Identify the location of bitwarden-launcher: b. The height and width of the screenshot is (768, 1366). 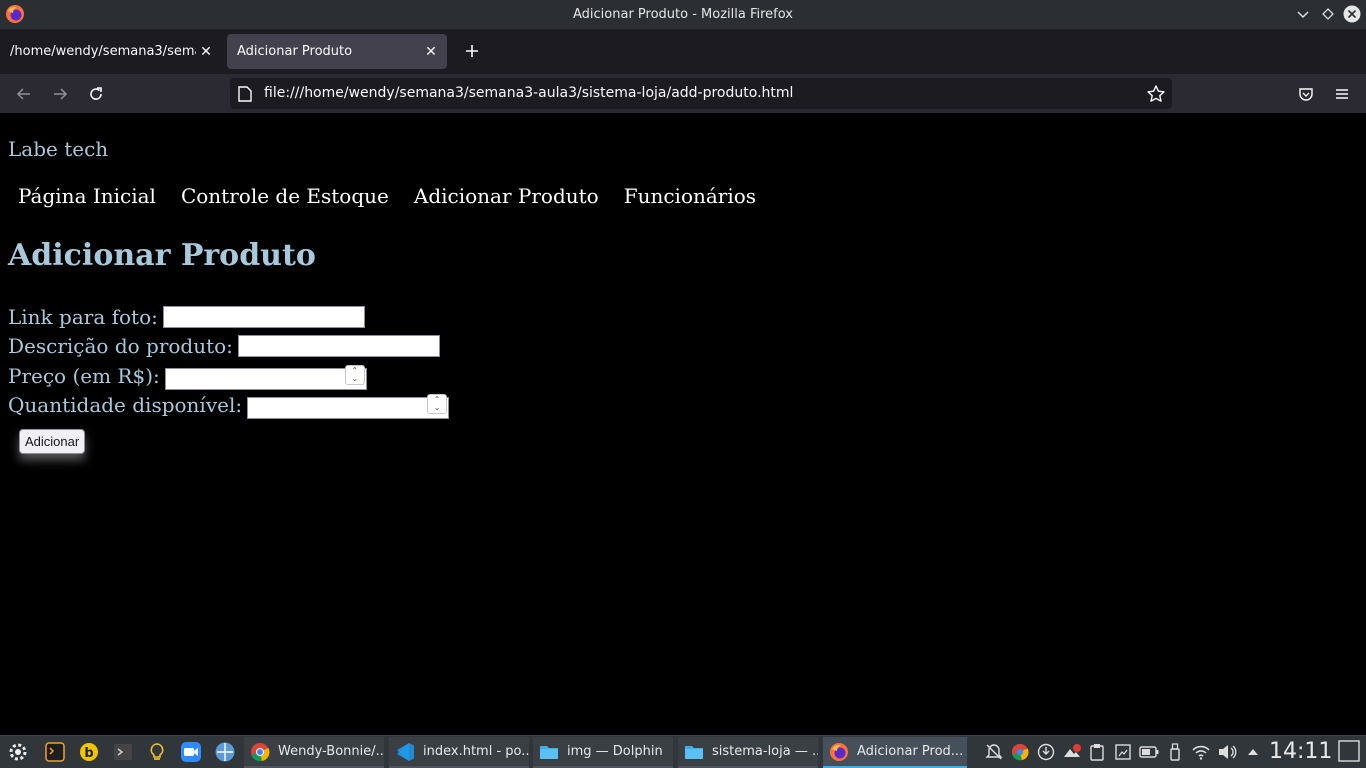
(89, 752).